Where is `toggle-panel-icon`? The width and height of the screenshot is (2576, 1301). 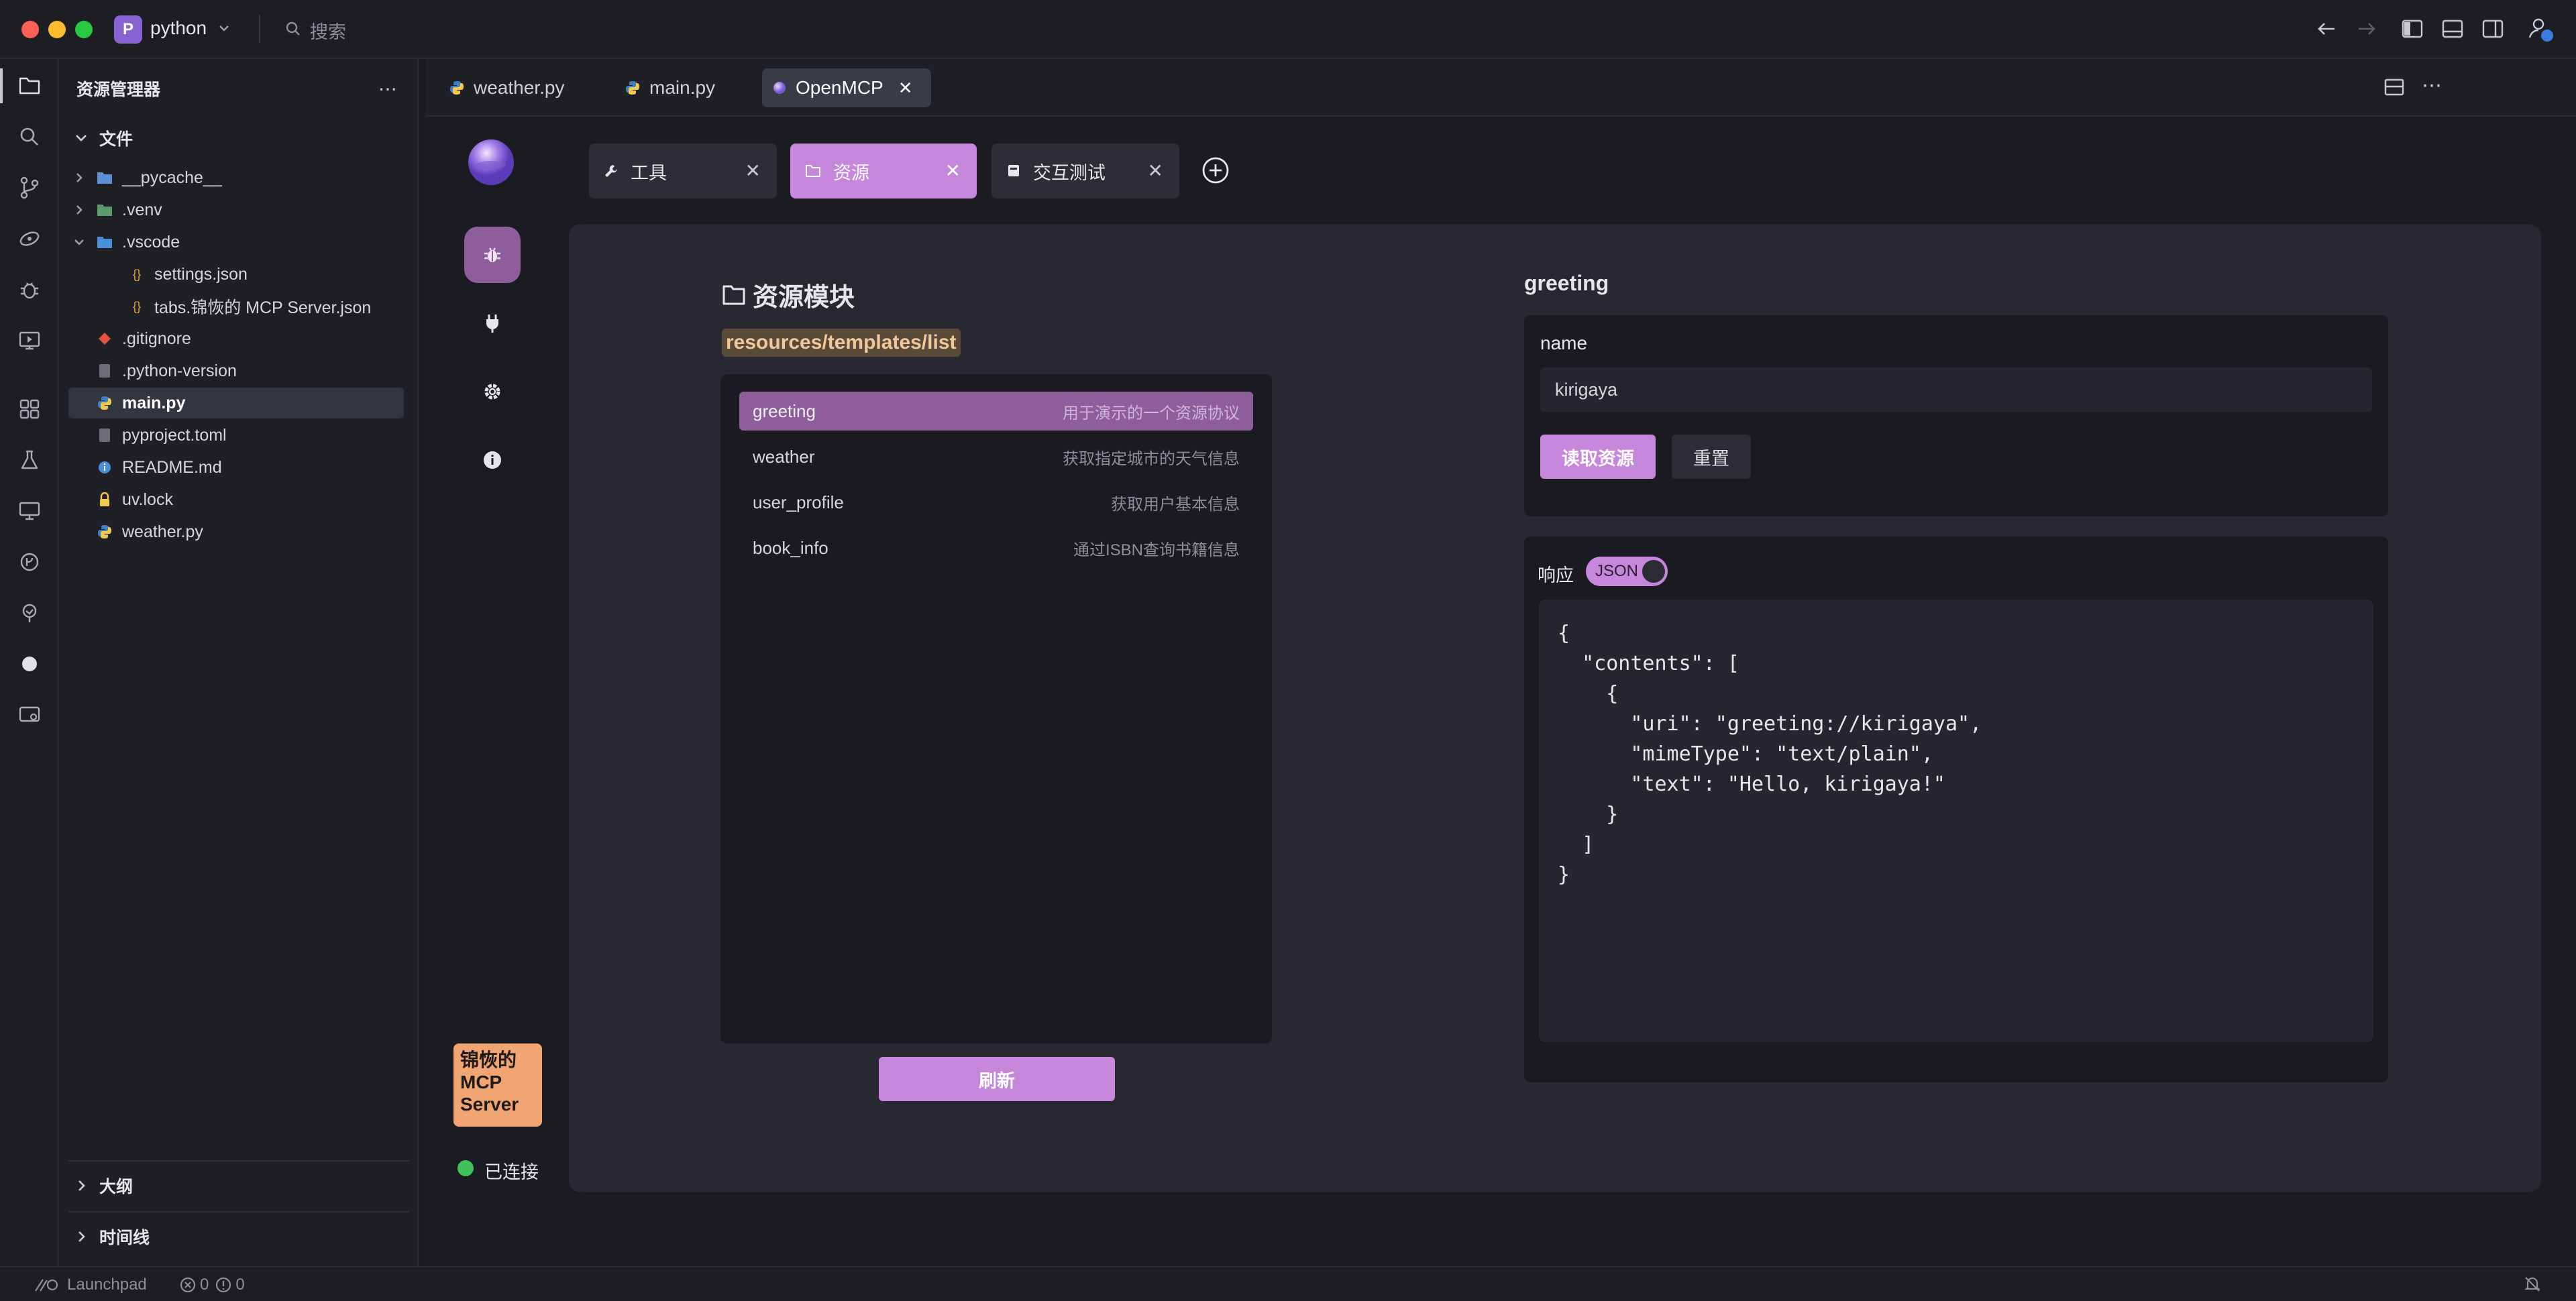 toggle-panel-icon is located at coordinates (2452, 29).